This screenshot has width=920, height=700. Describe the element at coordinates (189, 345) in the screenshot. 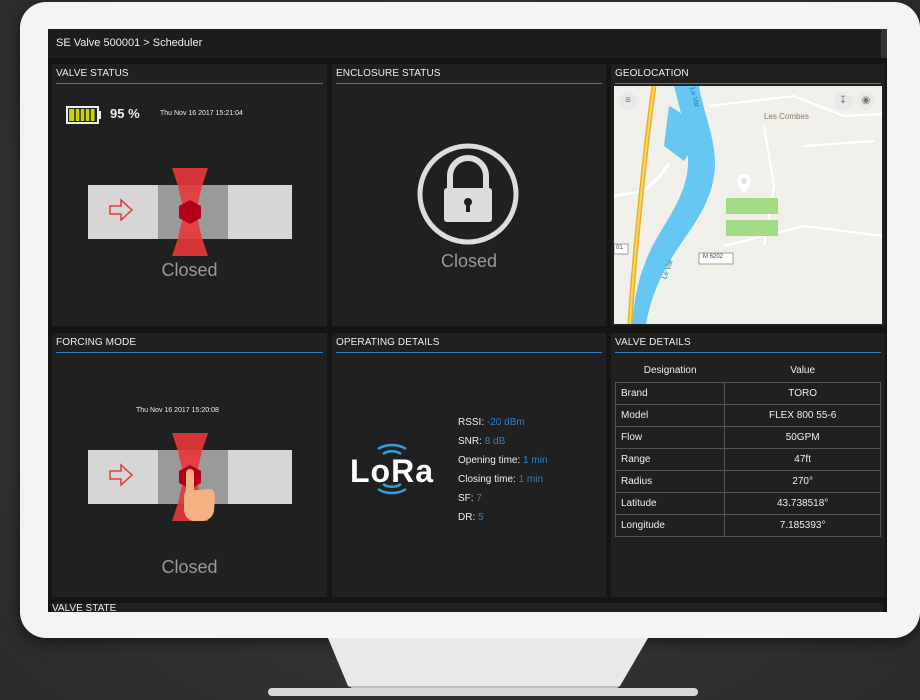

I see `panel-title: FORCING MODE` at that location.